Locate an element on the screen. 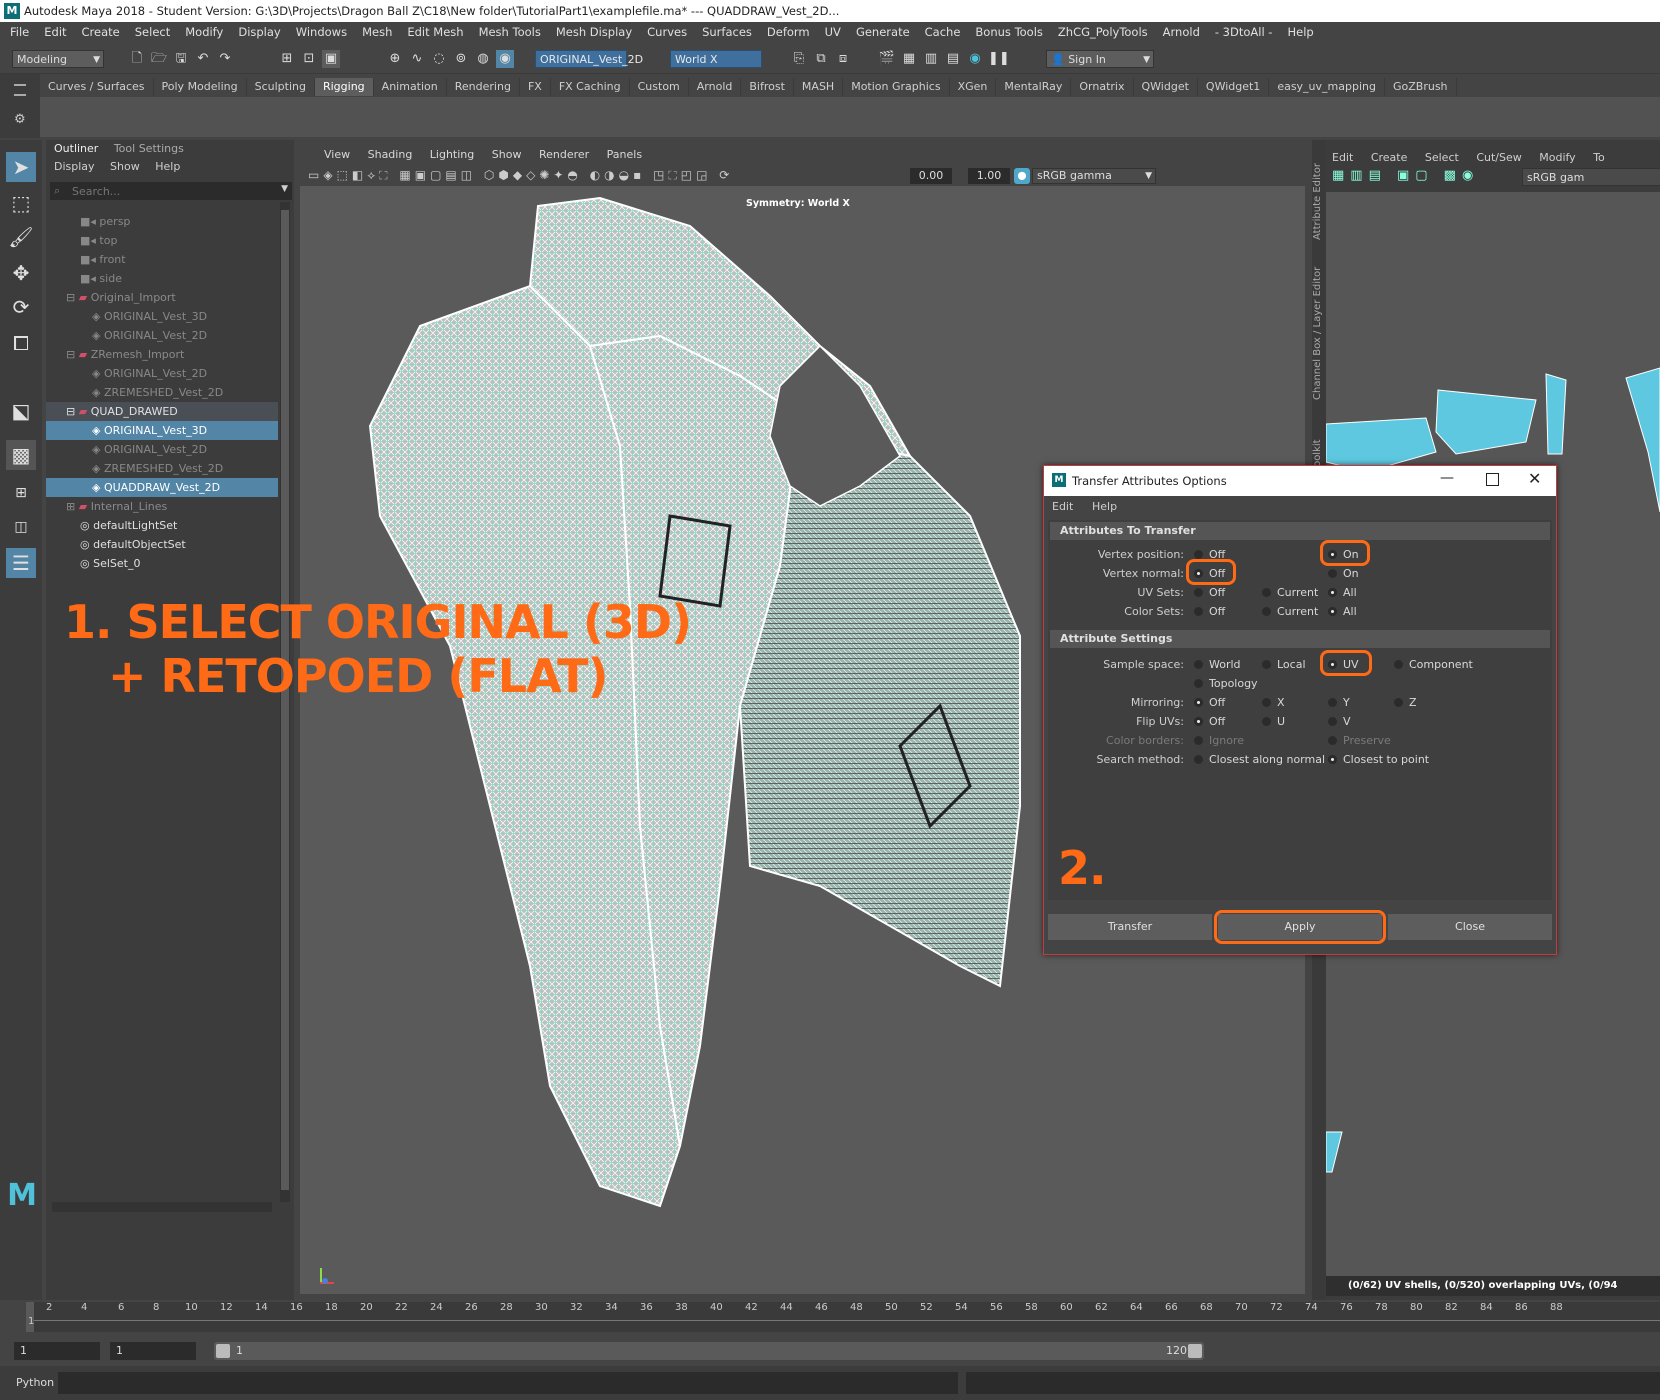  snap-point-icon: ◌ is located at coordinates (439, 59).